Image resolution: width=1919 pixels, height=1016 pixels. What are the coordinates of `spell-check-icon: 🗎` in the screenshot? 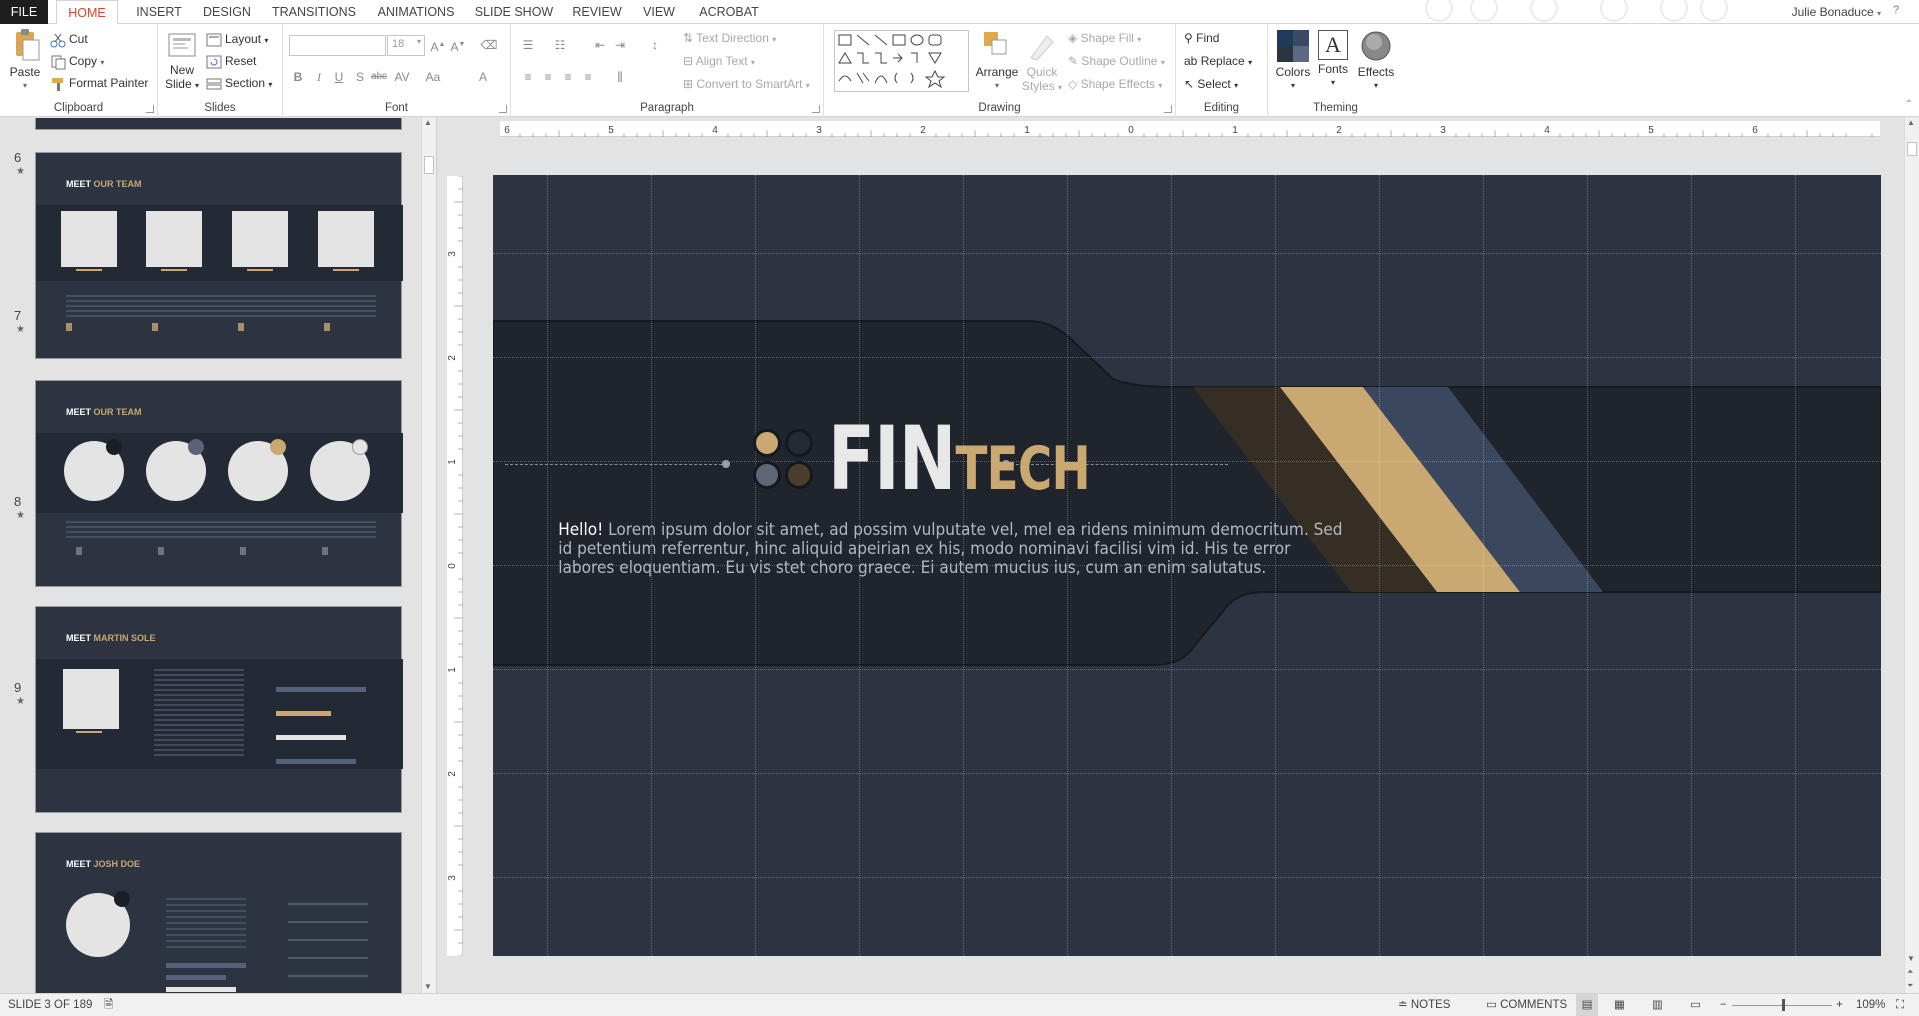 It's located at (108, 1005).